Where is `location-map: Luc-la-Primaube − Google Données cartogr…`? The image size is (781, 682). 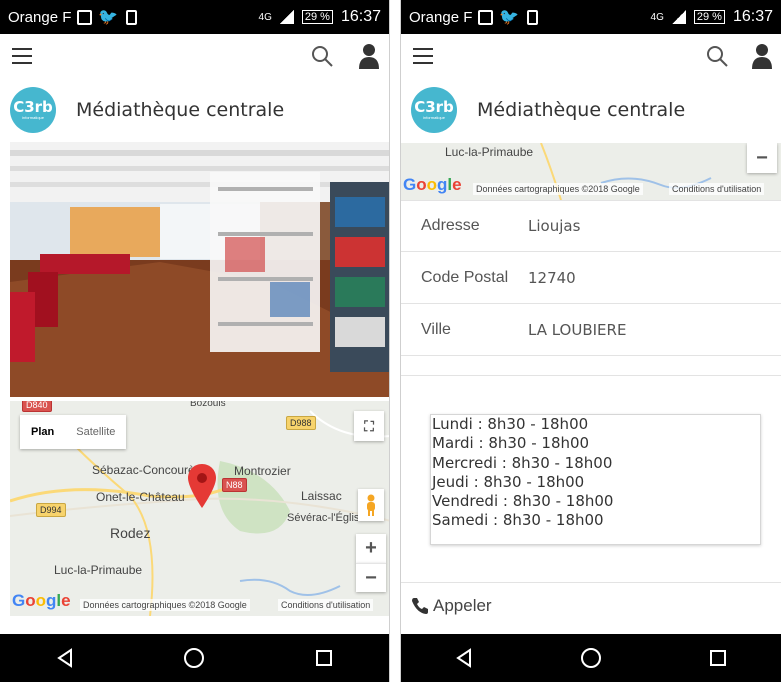 location-map: Luc-la-Primaube − Google Données cartogr… is located at coordinates (591, 171).